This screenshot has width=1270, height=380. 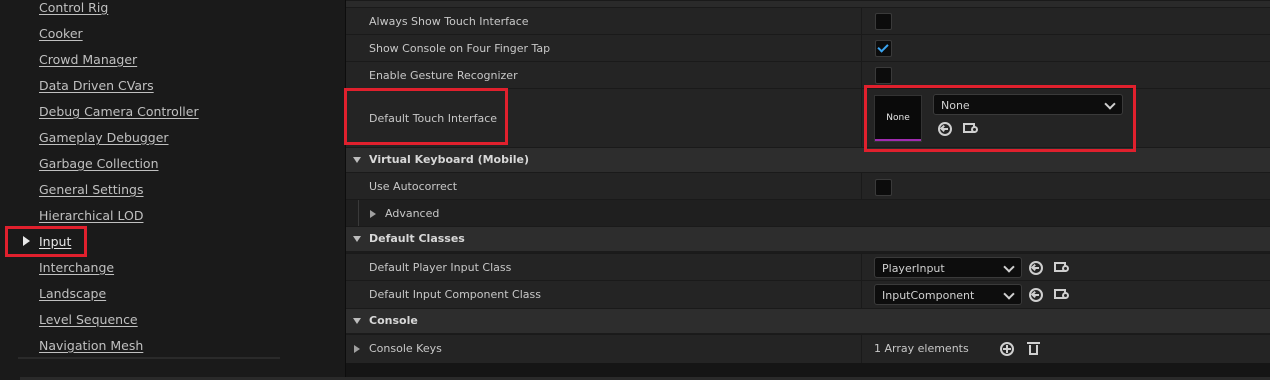 I want to click on sidebar-item-gameplay-debugger: Gameplay Debugger, so click(x=104, y=138).